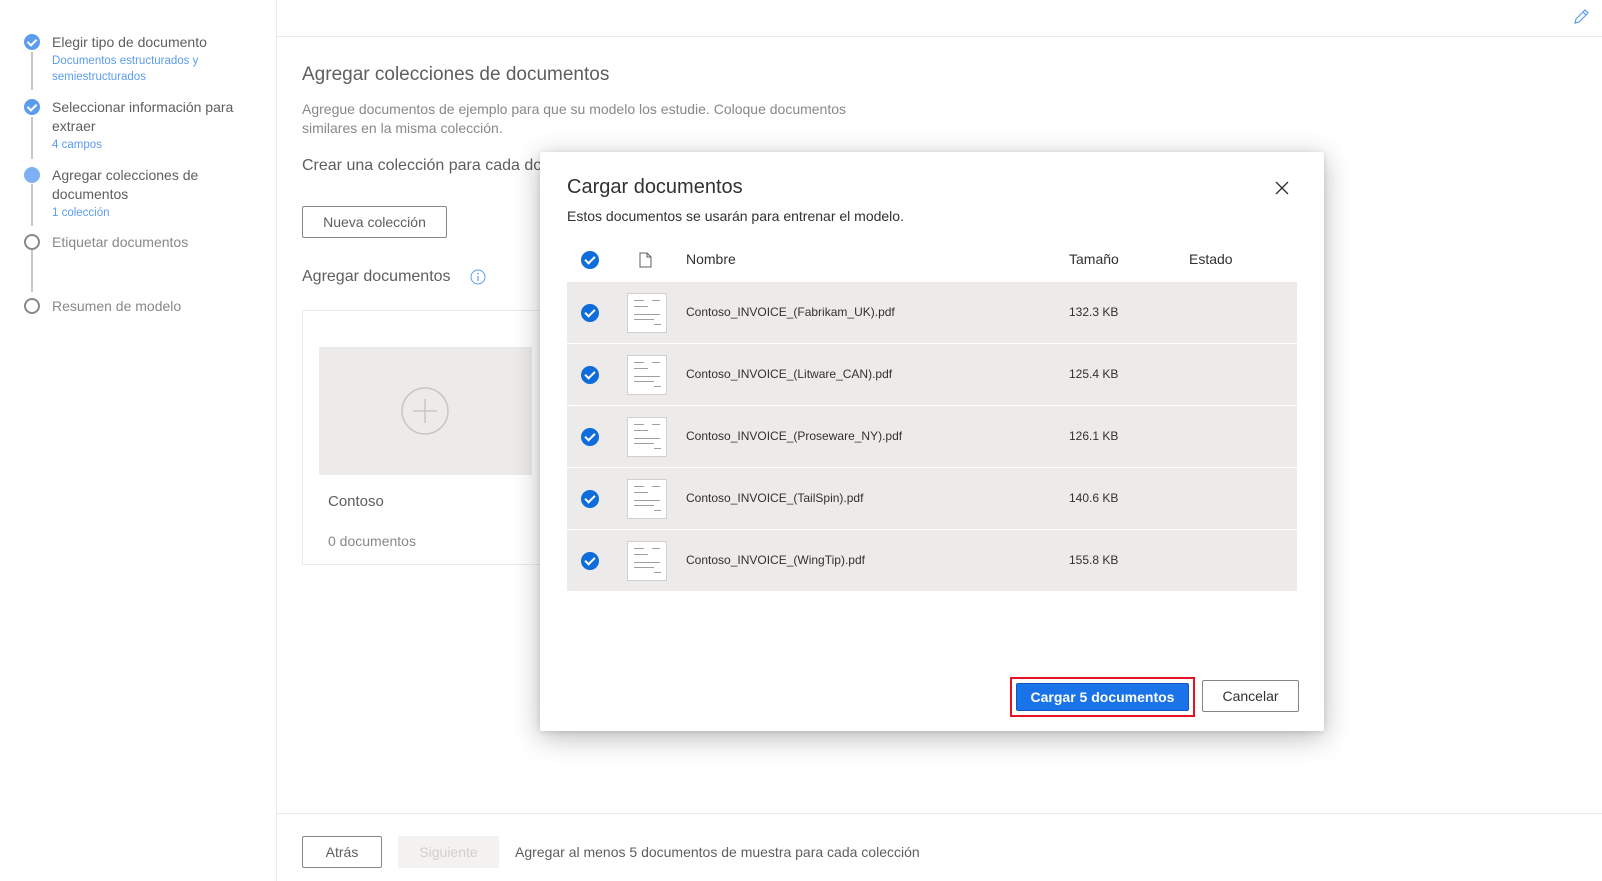  Describe the element at coordinates (374, 222) in the screenshot. I see `new-collection-button: Nueva colección` at that location.